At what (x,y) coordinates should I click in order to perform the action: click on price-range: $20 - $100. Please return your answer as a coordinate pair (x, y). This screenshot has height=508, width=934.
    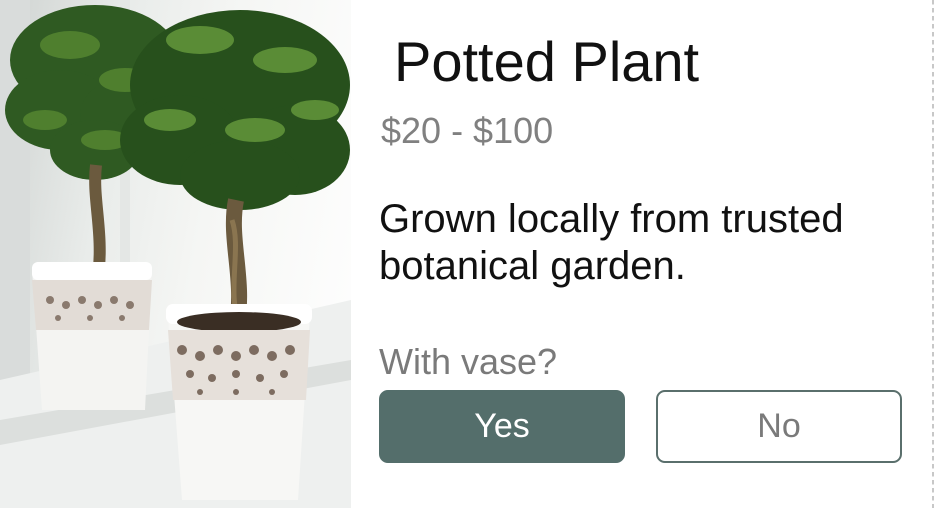
    Looking at the image, I should click on (467, 130).